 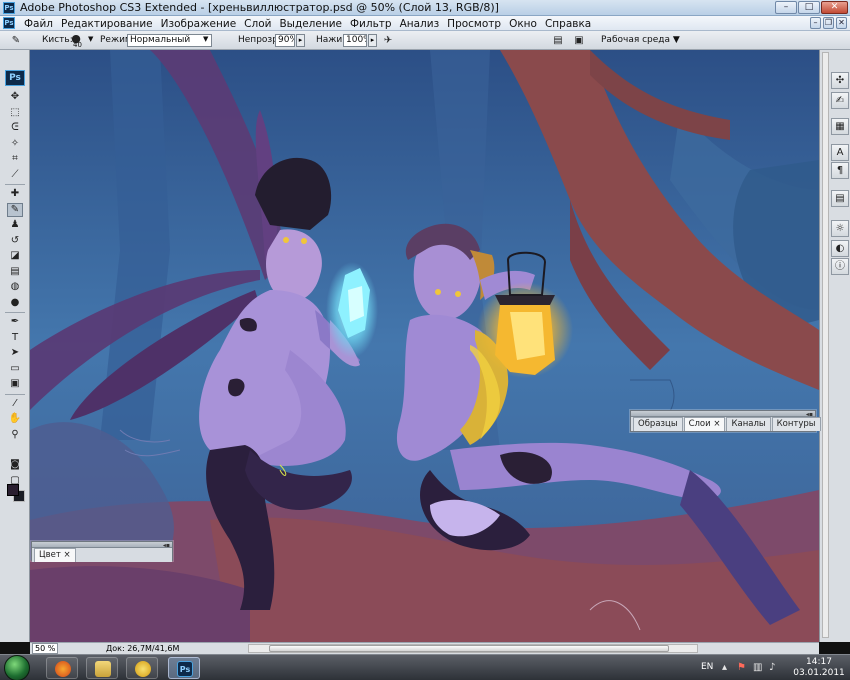 I want to click on tray-chevron-icon: ▴, so click(x=724, y=667).